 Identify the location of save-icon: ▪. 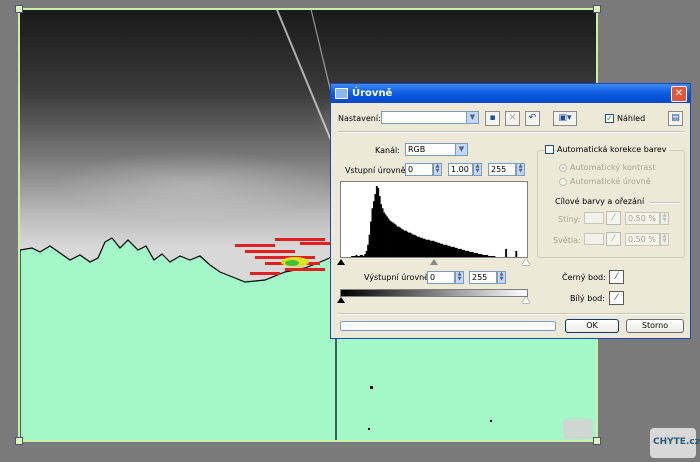
(492, 118).